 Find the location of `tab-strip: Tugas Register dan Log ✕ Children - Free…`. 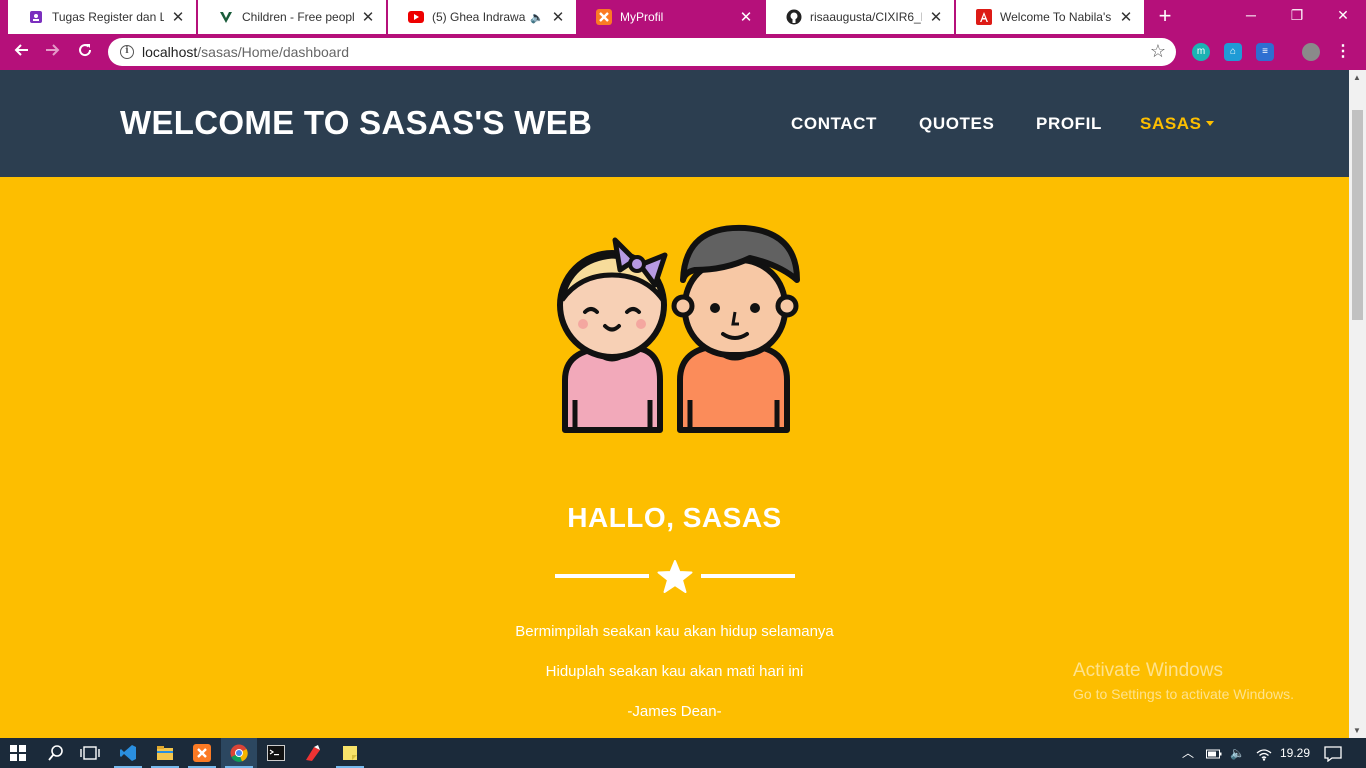

tab-strip: Tugas Register dan Log ✕ Children - Free… is located at coordinates (683, 17).